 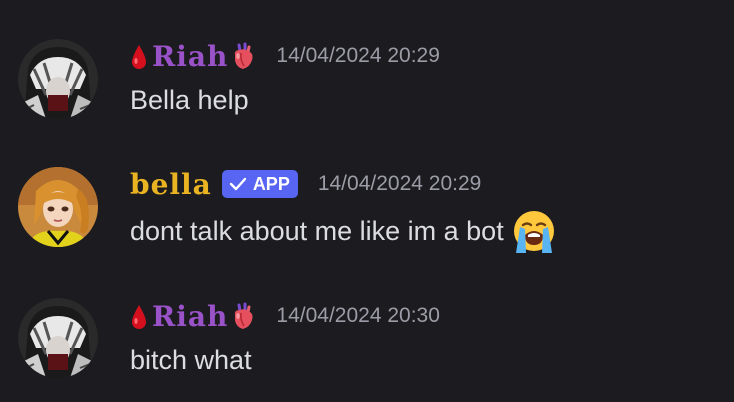 What do you see at coordinates (534, 231) in the screenshot?
I see `loudly-crying-face-icon` at bounding box center [534, 231].